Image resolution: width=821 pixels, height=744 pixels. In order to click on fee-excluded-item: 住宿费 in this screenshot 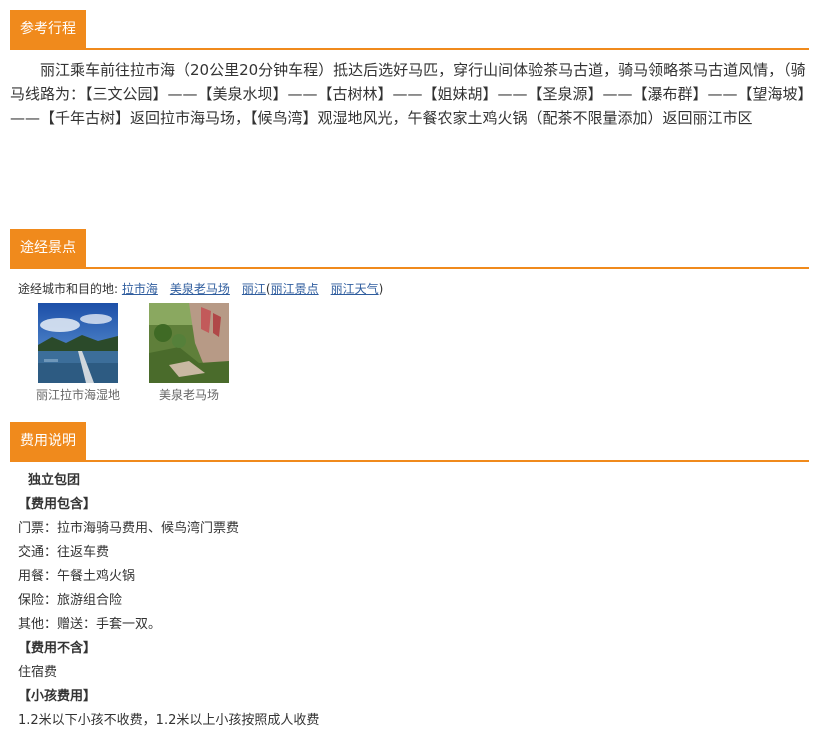, I will do `click(38, 672)`.